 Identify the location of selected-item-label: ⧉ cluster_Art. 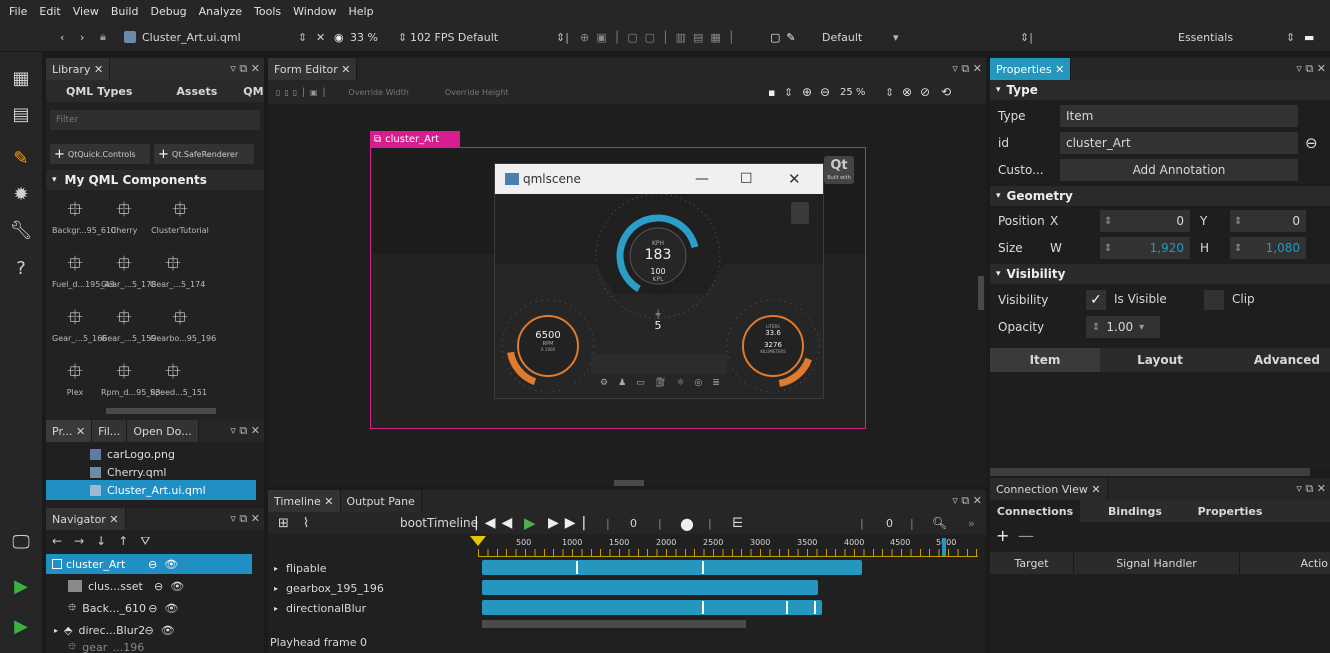
(415, 139).